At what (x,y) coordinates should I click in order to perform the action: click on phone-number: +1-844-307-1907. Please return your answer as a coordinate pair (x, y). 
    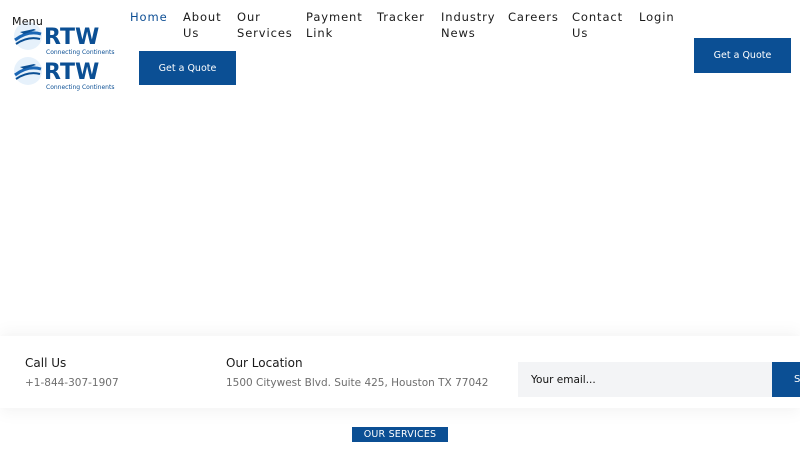
    Looking at the image, I should click on (72, 383).